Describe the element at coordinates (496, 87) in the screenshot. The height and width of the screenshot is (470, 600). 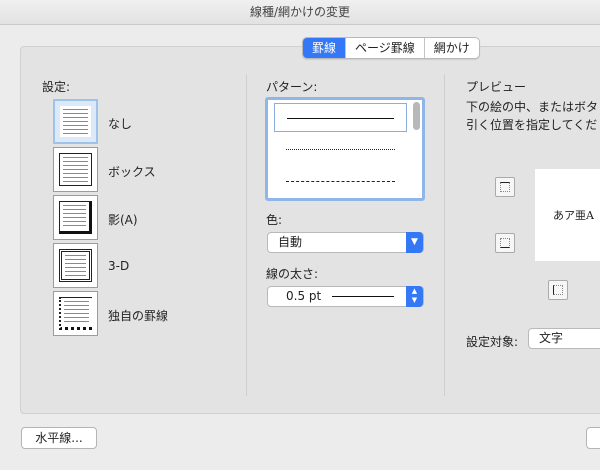
I see `preview-heading: プレビュー` at that location.